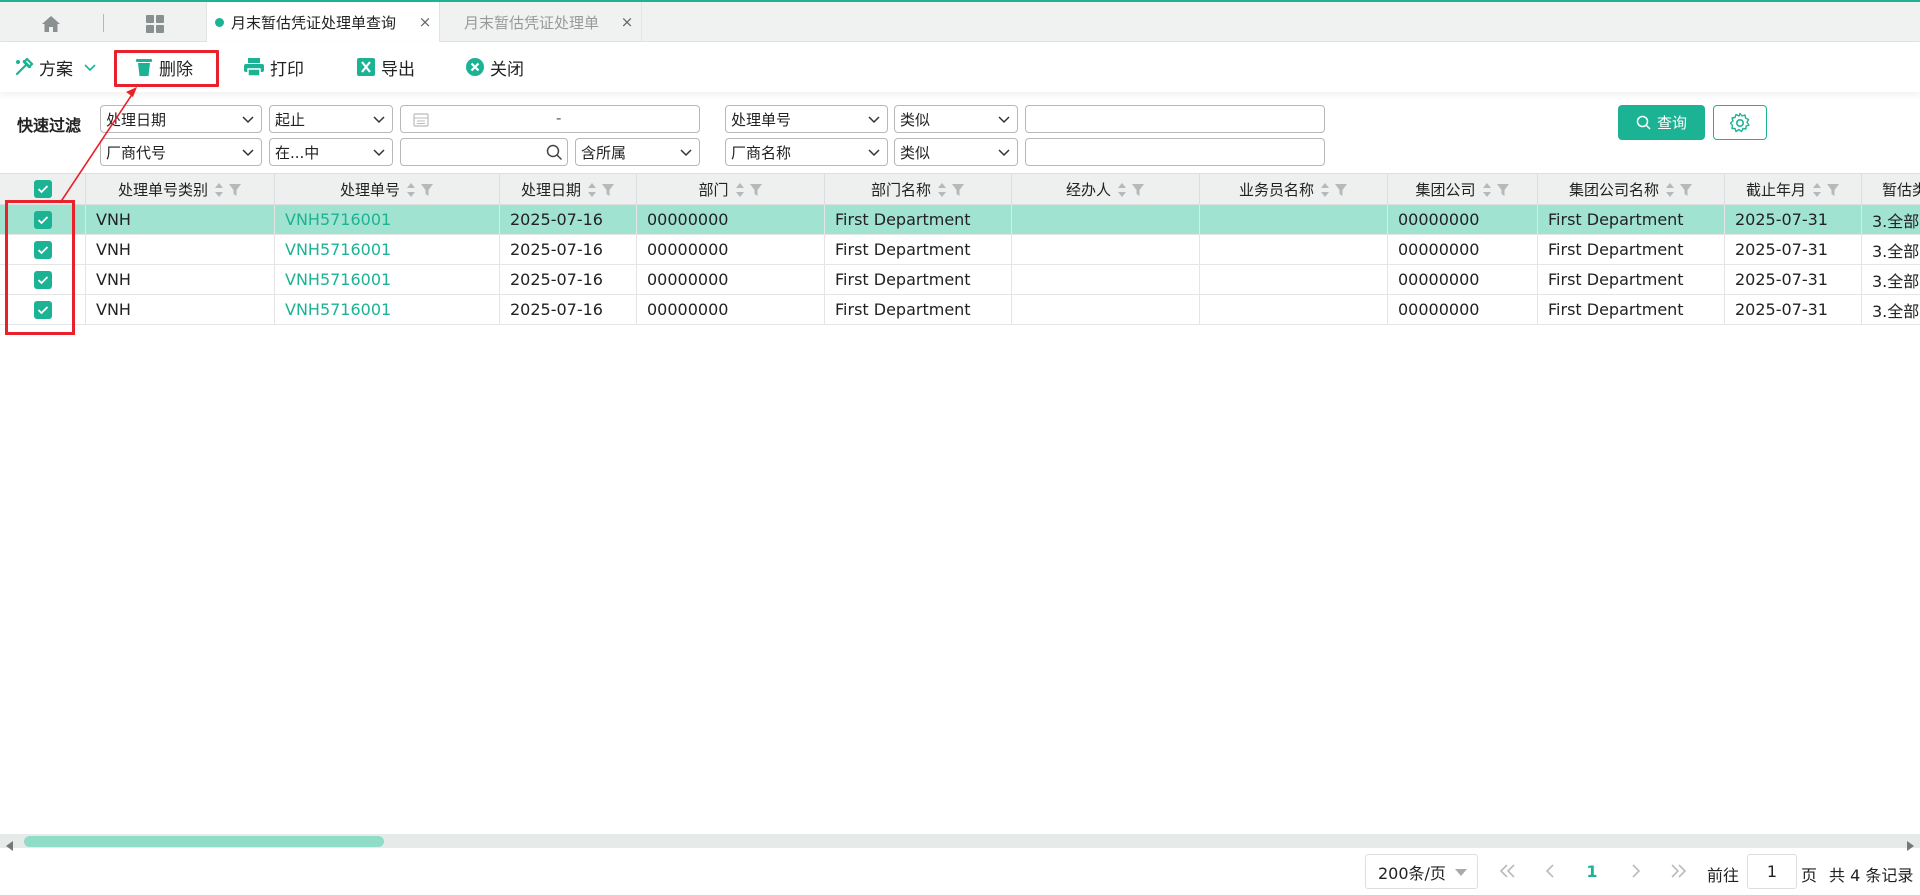 This screenshot has width=1920, height=895. What do you see at coordinates (956, 152) in the screenshot?
I see `filter-operator-select-4: 类似` at bounding box center [956, 152].